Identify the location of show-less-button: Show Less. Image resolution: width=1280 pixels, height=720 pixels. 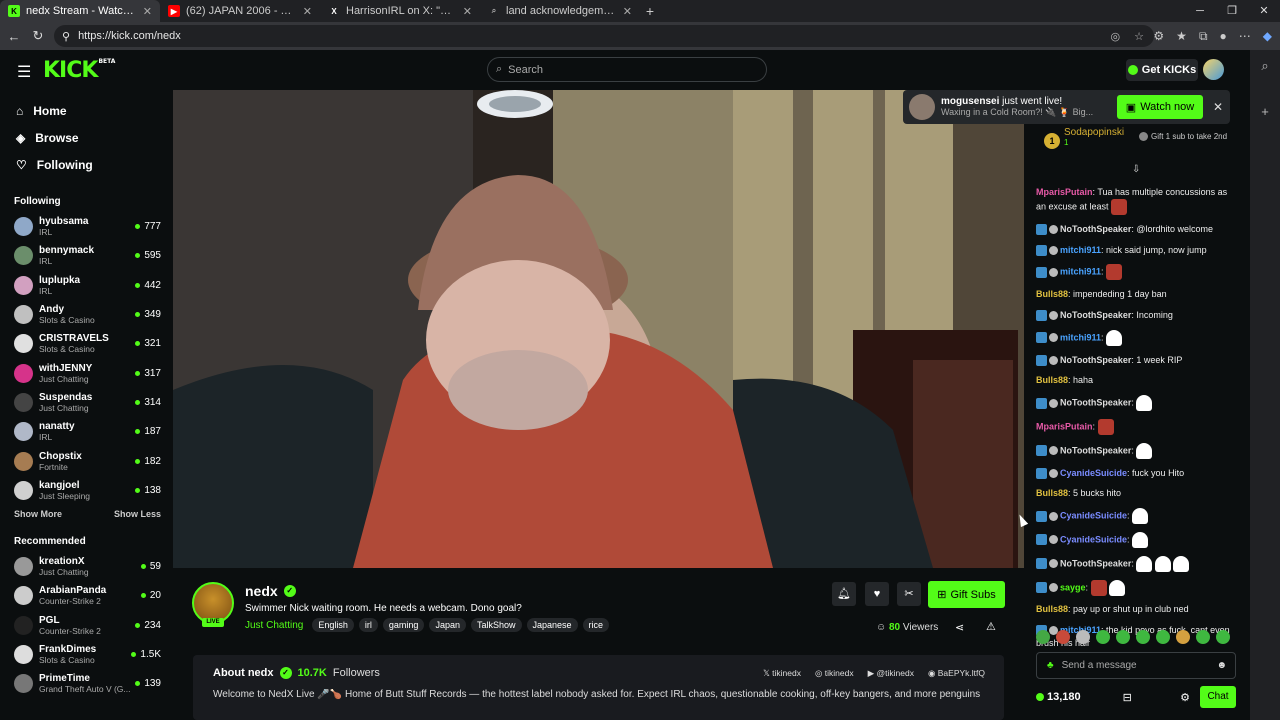
(137, 514).